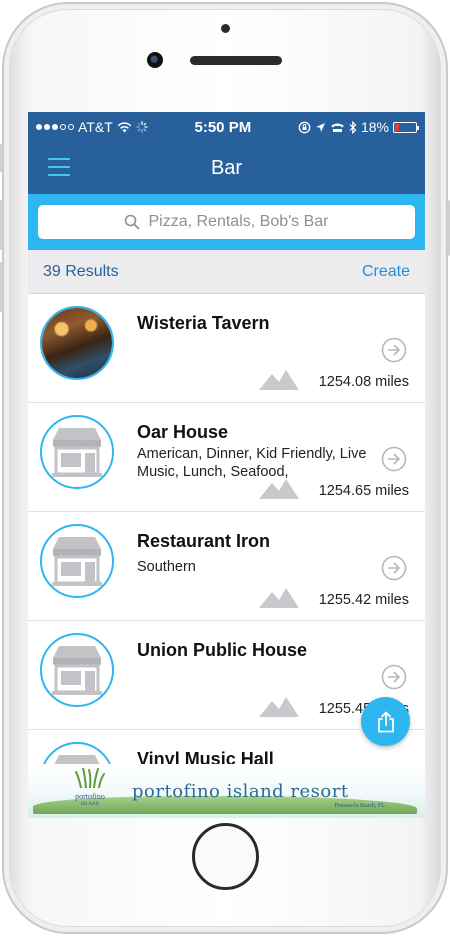  What do you see at coordinates (374, 127) in the screenshot?
I see `battery-percent: 18%` at bounding box center [374, 127].